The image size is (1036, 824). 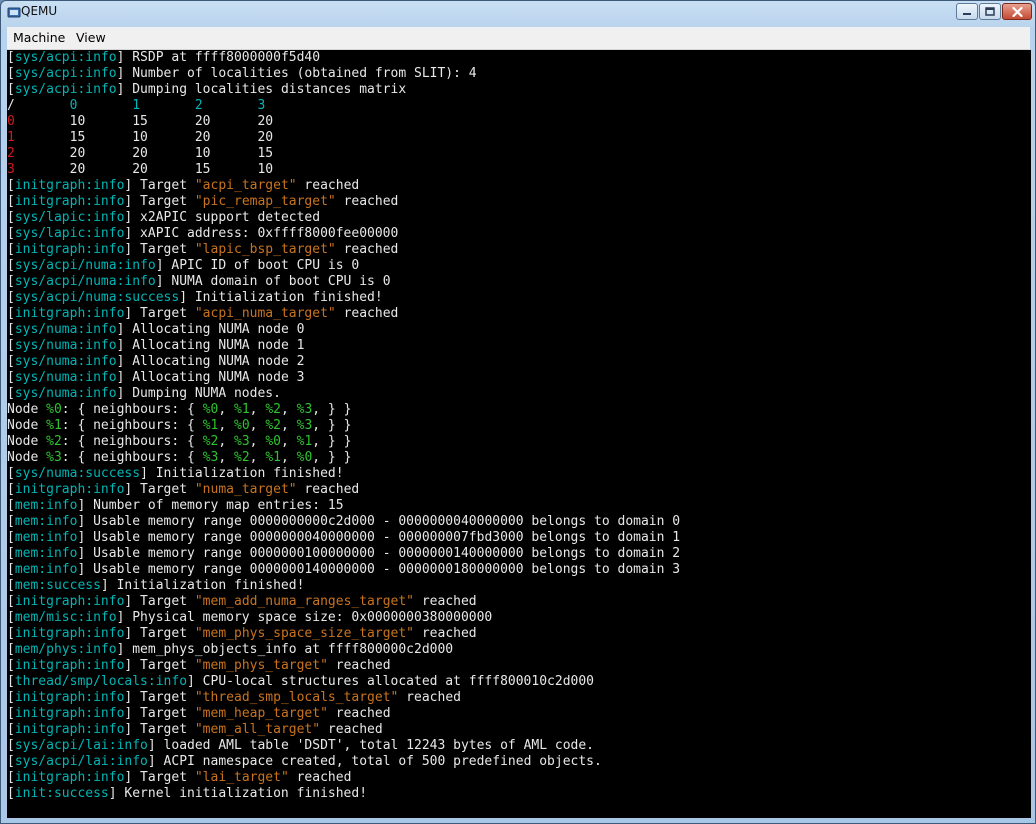 What do you see at coordinates (245, 489) in the screenshot?
I see `target-name: "numa_target"` at bounding box center [245, 489].